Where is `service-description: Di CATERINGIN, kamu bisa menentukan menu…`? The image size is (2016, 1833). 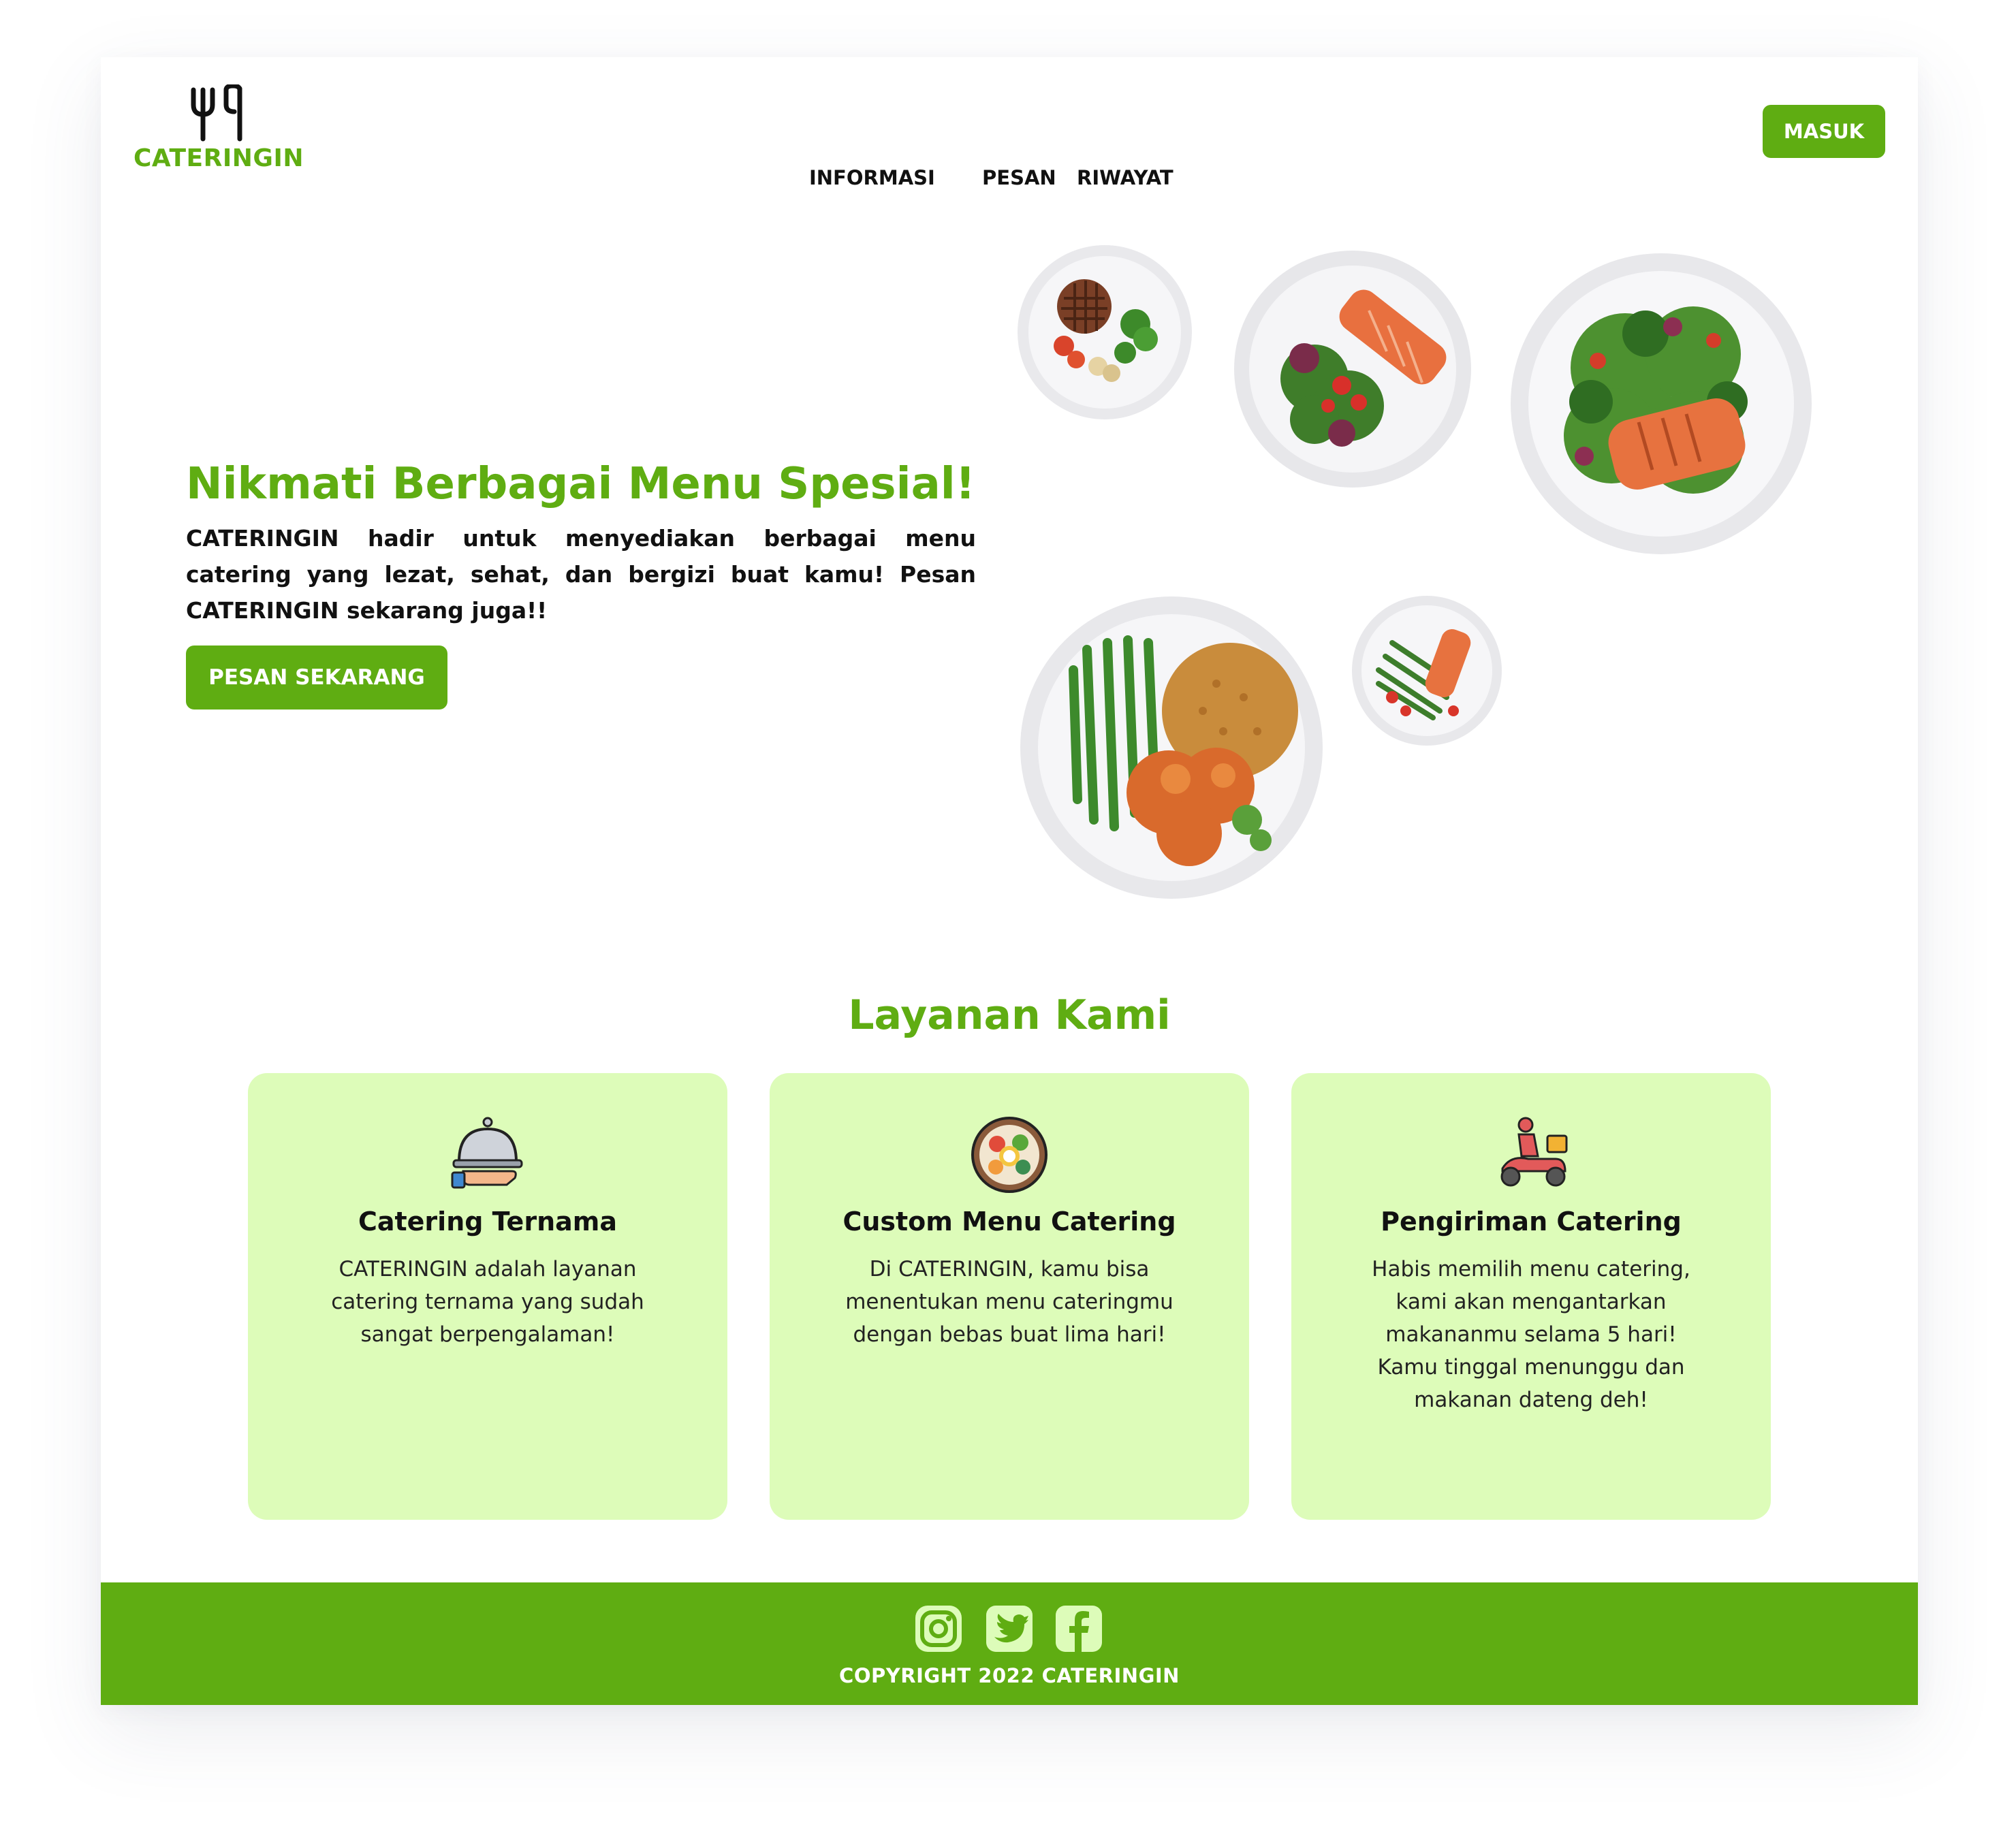
service-description: Di CATERINGIN, kamu bisa menentukan menu… is located at coordinates (1009, 1302).